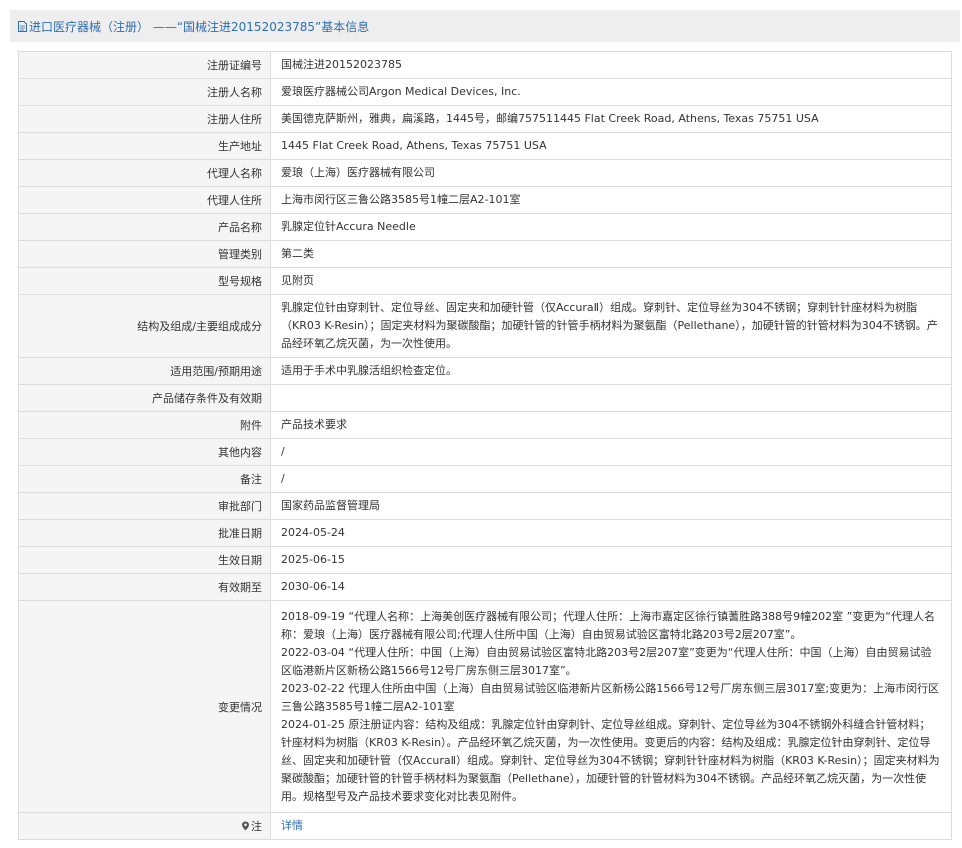 Image resolution: width=962 pixels, height=848 pixels. Describe the element at coordinates (144, 587) in the screenshot. I see `row-label: 有效期至` at that location.